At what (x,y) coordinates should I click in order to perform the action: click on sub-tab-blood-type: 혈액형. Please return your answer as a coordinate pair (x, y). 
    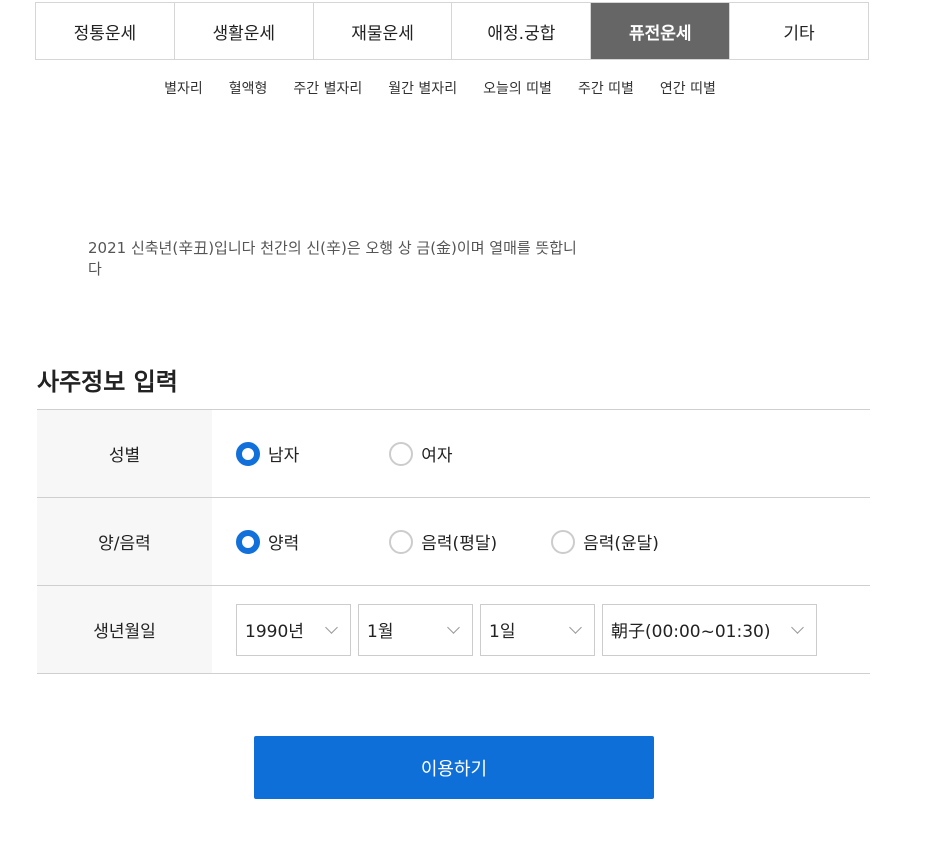
    Looking at the image, I should click on (248, 88).